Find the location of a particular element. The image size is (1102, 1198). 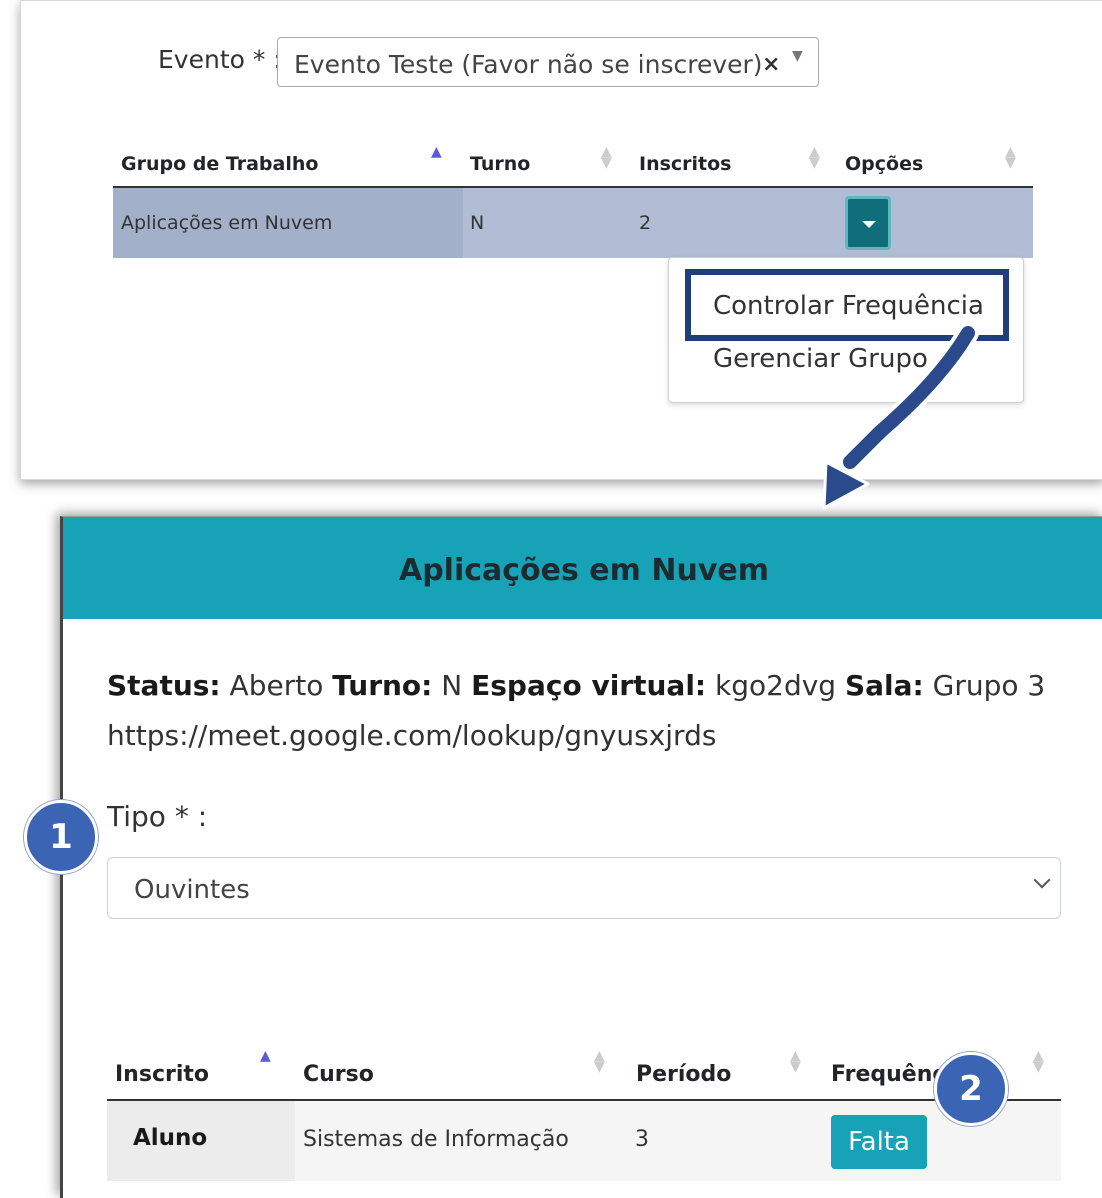

espaco-value: kgo2dvg is located at coordinates (776, 685).